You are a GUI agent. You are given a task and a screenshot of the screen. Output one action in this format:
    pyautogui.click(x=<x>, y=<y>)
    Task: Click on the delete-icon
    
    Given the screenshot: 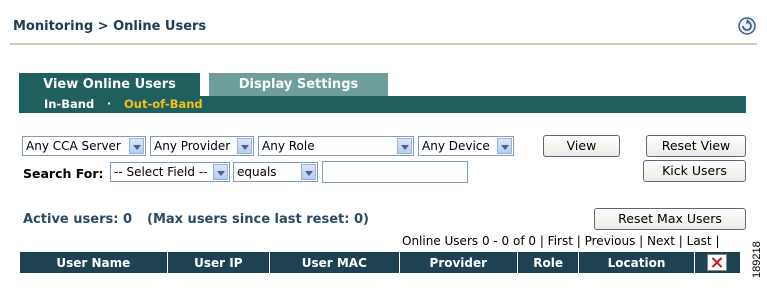 What is the action you would take?
    pyautogui.click(x=717, y=262)
    